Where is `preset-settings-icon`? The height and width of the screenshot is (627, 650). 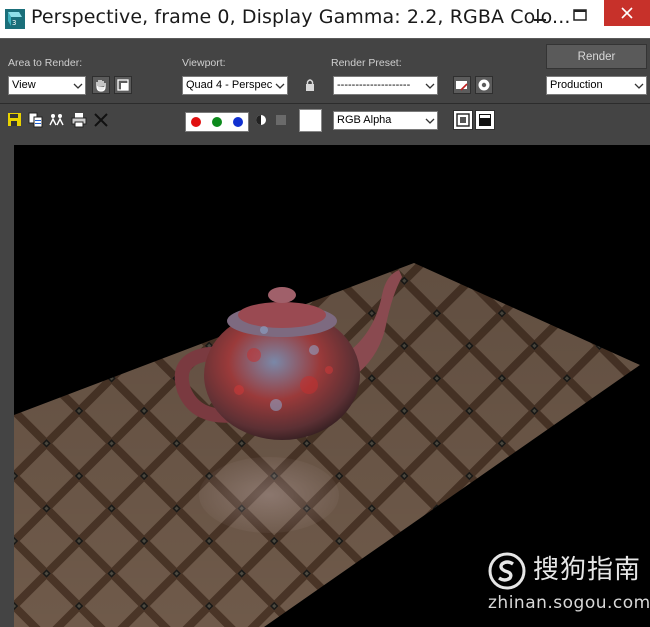 preset-settings-icon is located at coordinates (484, 85).